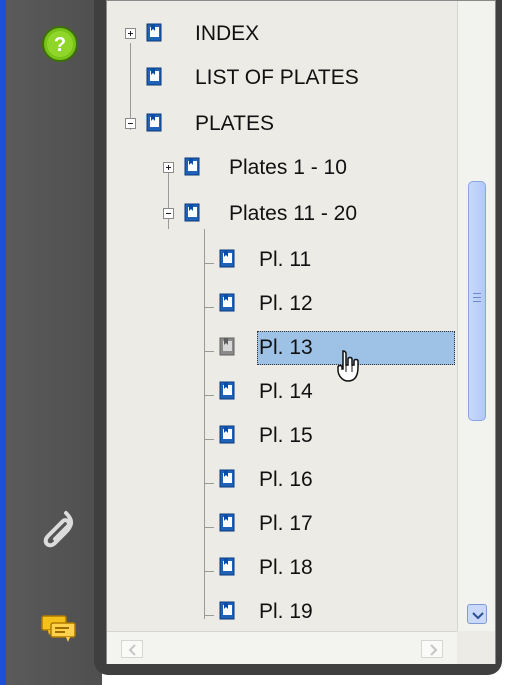 The width and height of the screenshot is (510, 685). Describe the element at coordinates (286, 391) in the screenshot. I see `tree-item-label: Pl. 14` at that location.